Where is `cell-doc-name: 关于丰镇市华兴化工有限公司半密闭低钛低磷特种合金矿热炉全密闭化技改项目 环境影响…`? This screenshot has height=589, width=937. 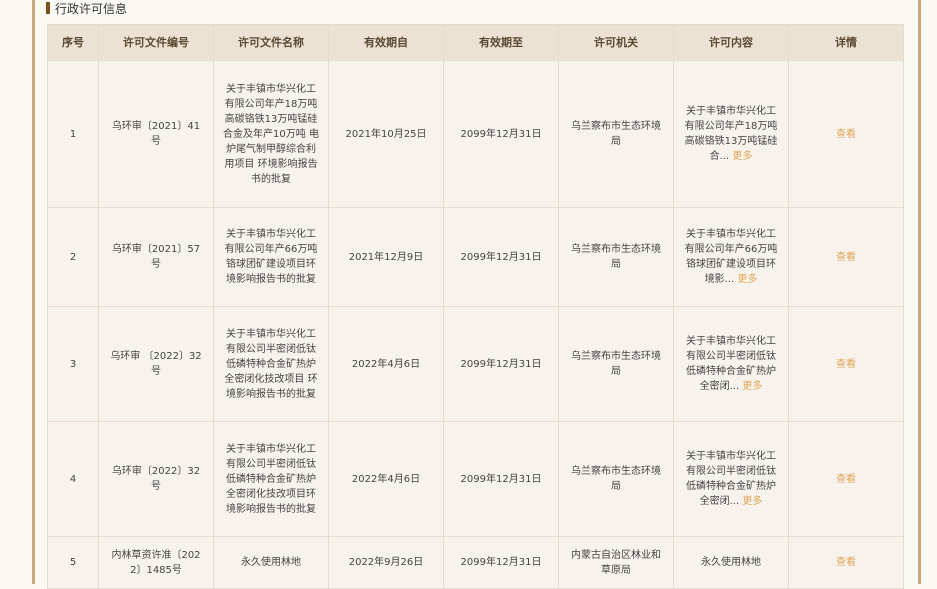
cell-doc-name: 关于丰镇市华兴化工有限公司半密闭低钛低磷特种合金矿热炉全密闭化技改项目 环境影响… is located at coordinates (271, 364).